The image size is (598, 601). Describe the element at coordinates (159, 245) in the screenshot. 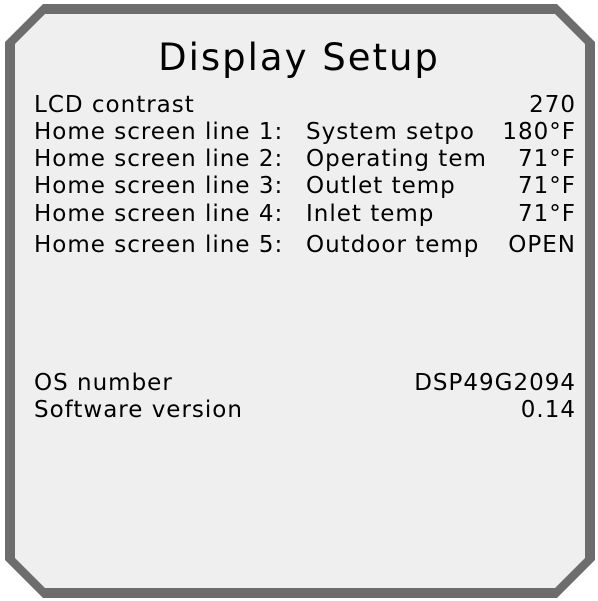

I see `setting-label: Home screen line 5:` at that location.